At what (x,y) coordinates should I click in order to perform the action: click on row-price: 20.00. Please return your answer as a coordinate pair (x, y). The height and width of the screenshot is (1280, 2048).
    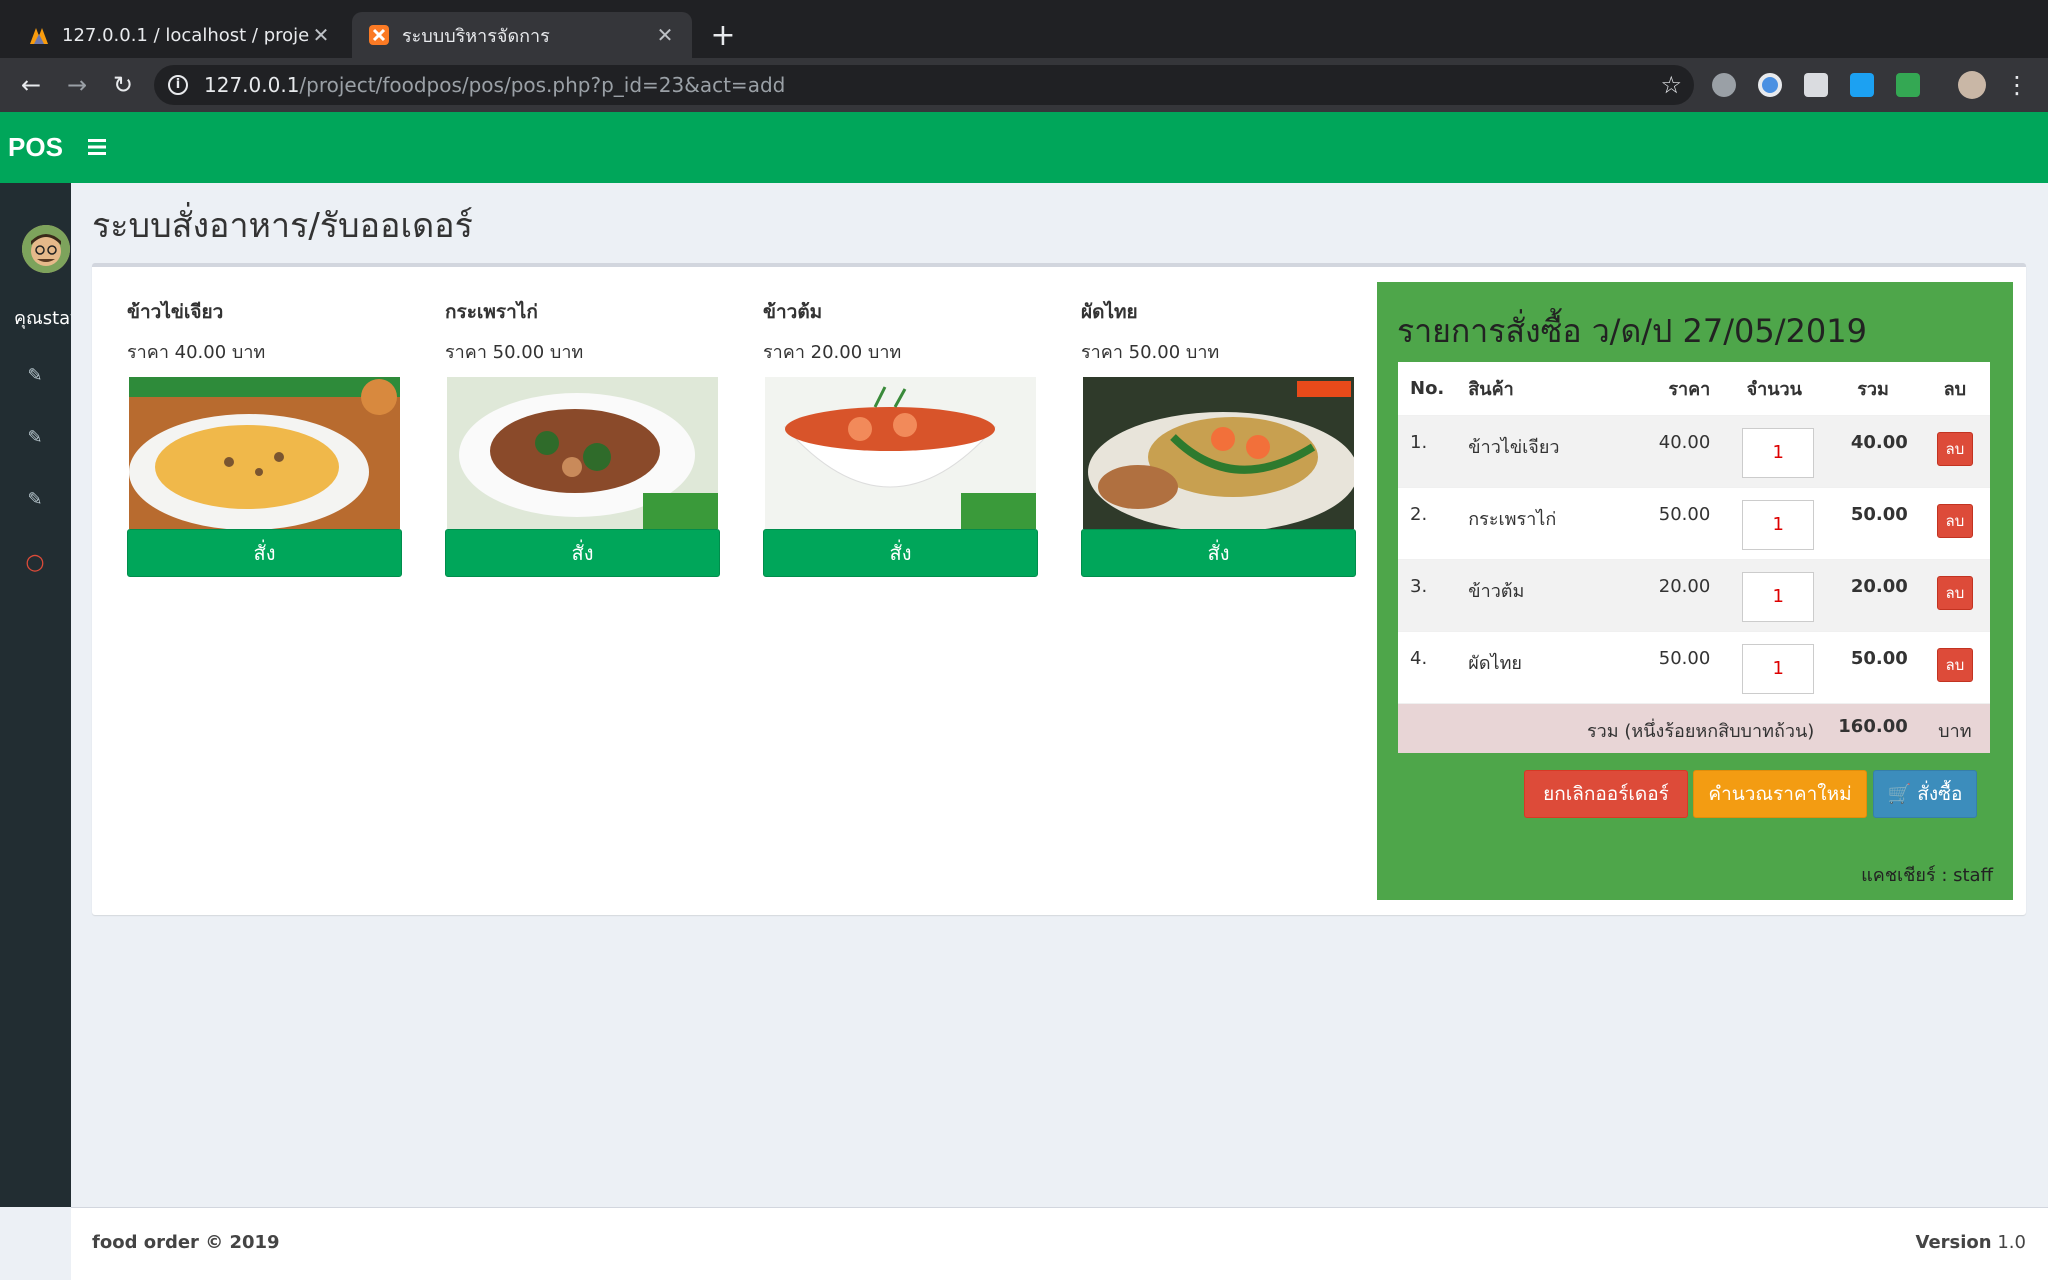
    Looking at the image, I should click on (1679, 594).